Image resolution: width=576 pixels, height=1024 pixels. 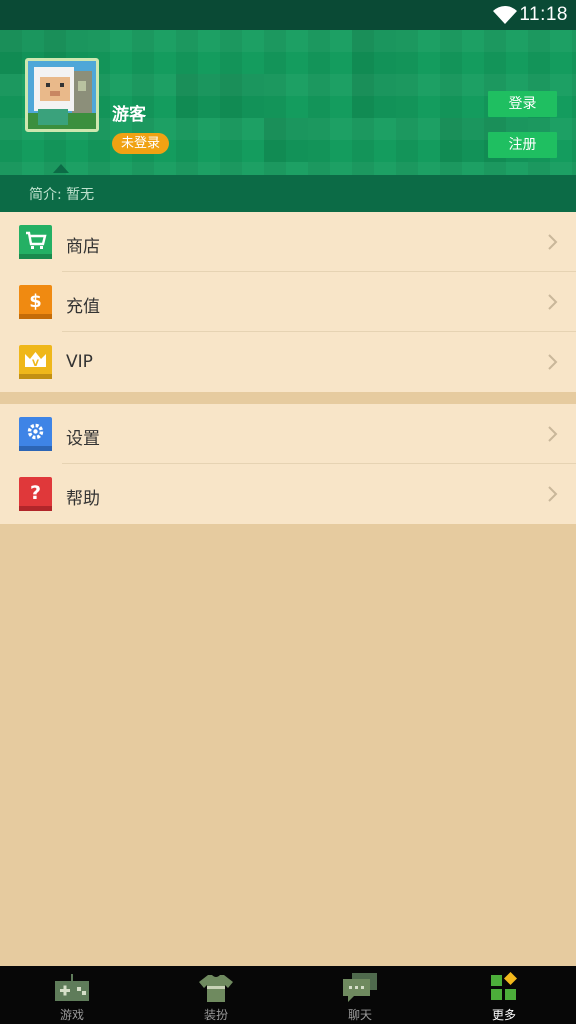 I want to click on cart-icon, so click(x=35, y=242).